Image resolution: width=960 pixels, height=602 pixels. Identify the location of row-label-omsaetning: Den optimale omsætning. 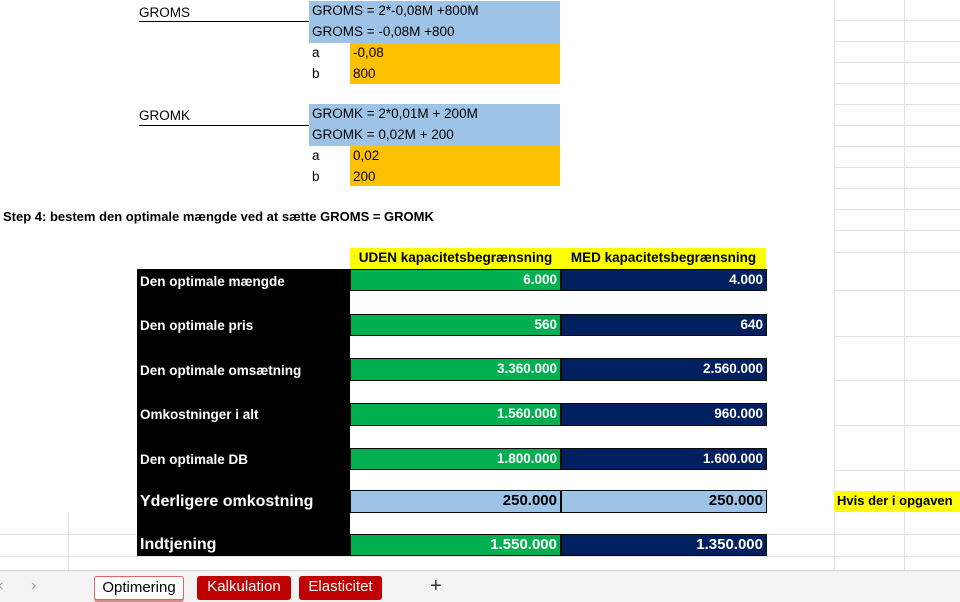
(243, 370).